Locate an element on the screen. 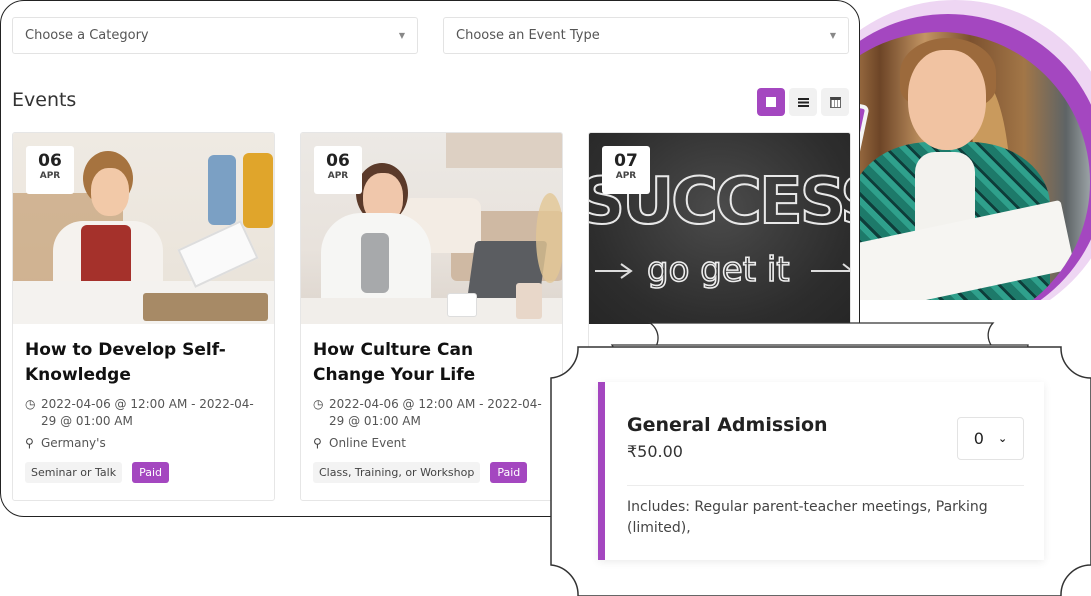 The height and width of the screenshot is (596, 1091). event-location: ⚲ Online Event is located at coordinates (431, 443).